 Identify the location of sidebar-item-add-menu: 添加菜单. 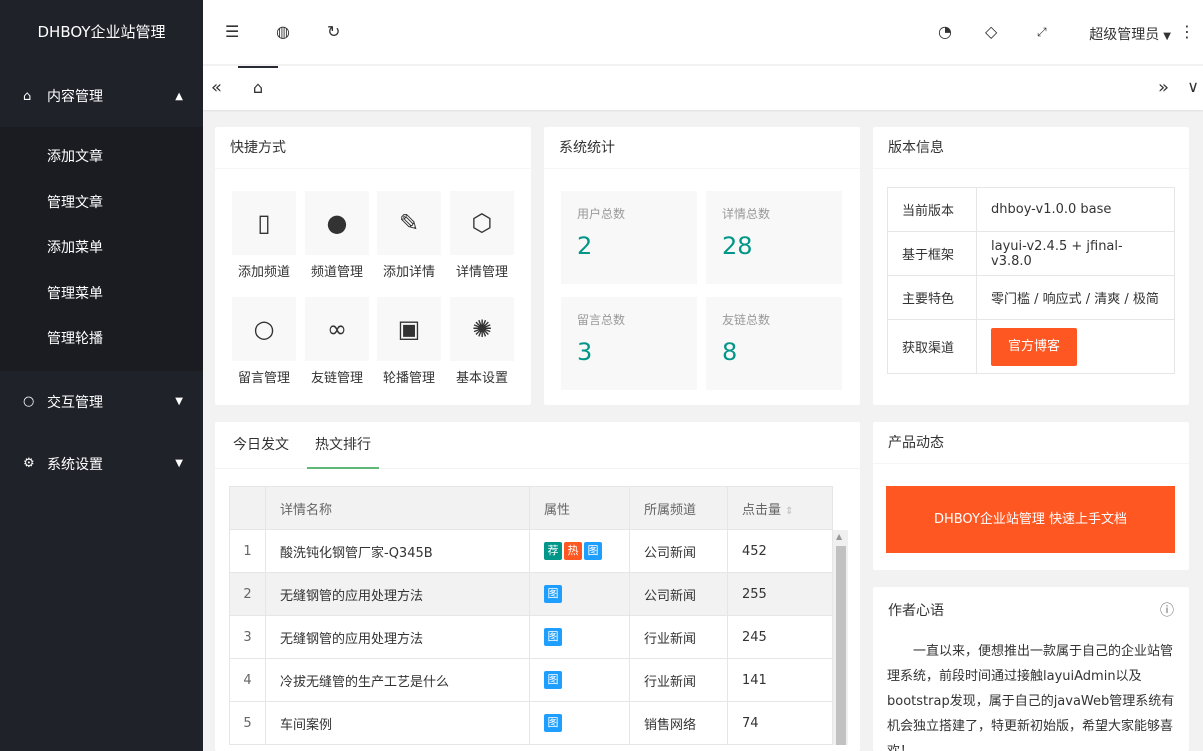
(101, 249).